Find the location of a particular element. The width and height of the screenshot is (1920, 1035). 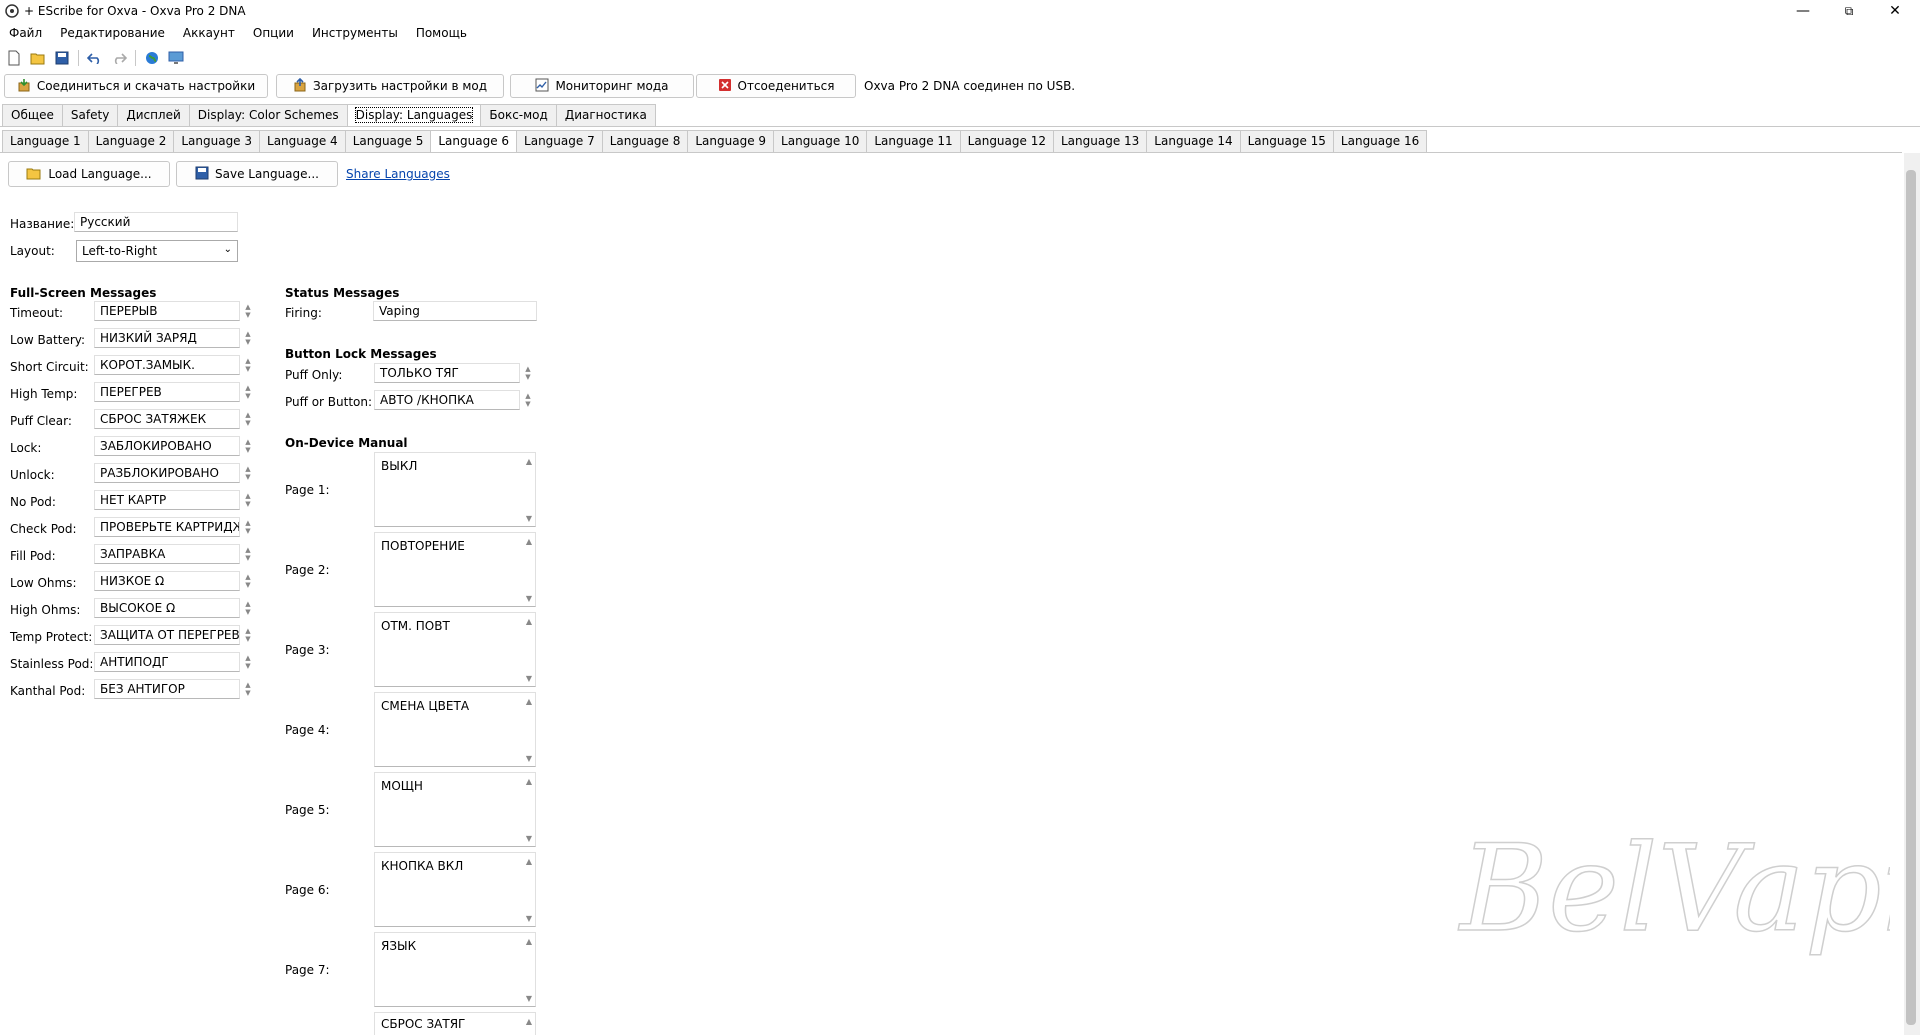

disconnect-button: Отсоедениться is located at coordinates (776, 86).